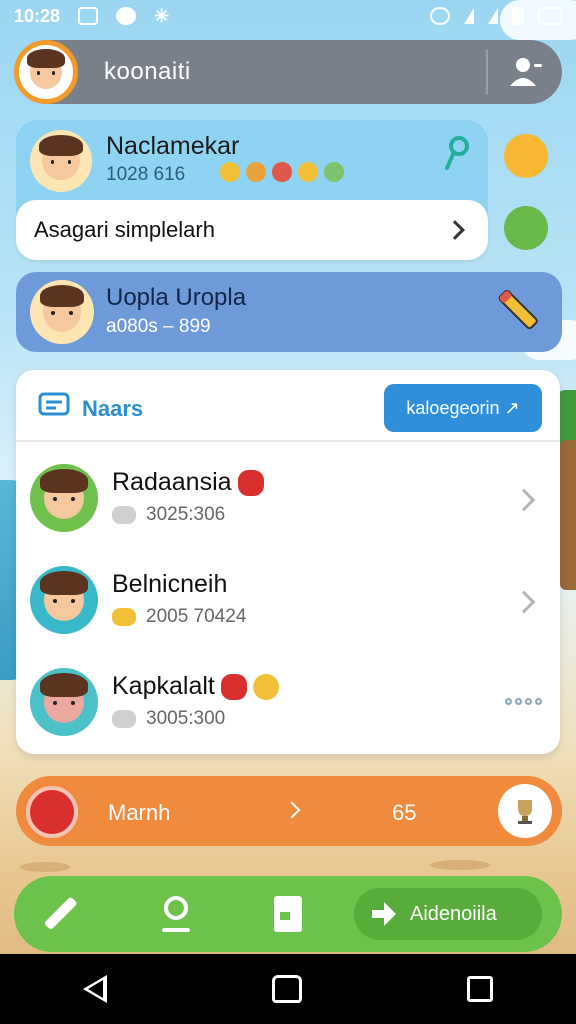 This screenshot has width=576, height=1024. Describe the element at coordinates (568, 515) in the screenshot. I see `palm-decoration` at that location.